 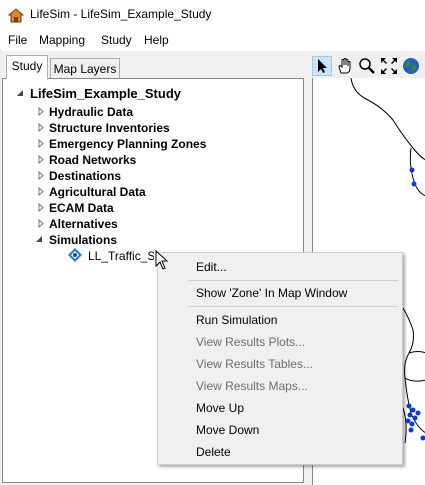 I want to click on tree-root: LifeSim_Example_Study, so click(x=105, y=94).